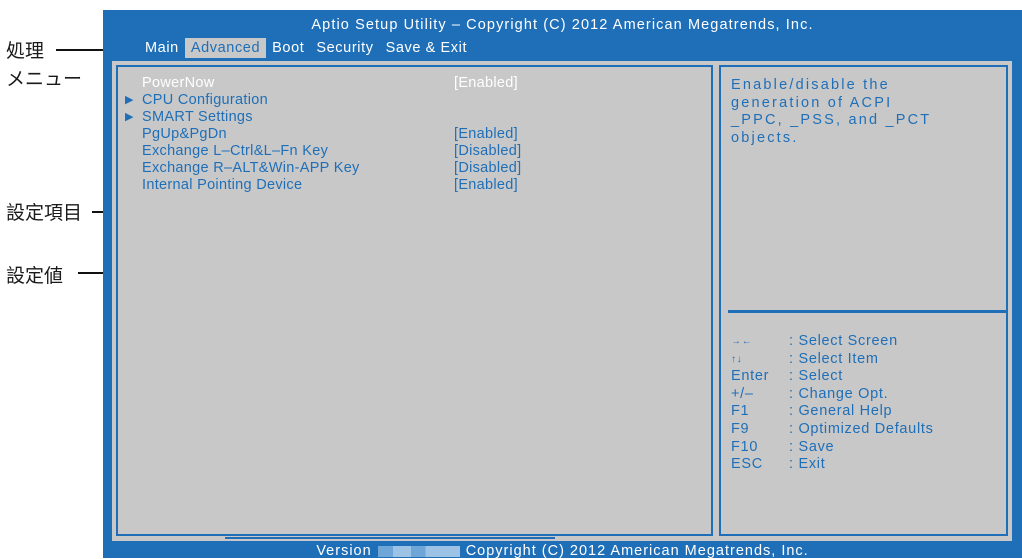  What do you see at coordinates (747, 464) in the screenshot?
I see `key: ESC` at bounding box center [747, 464].